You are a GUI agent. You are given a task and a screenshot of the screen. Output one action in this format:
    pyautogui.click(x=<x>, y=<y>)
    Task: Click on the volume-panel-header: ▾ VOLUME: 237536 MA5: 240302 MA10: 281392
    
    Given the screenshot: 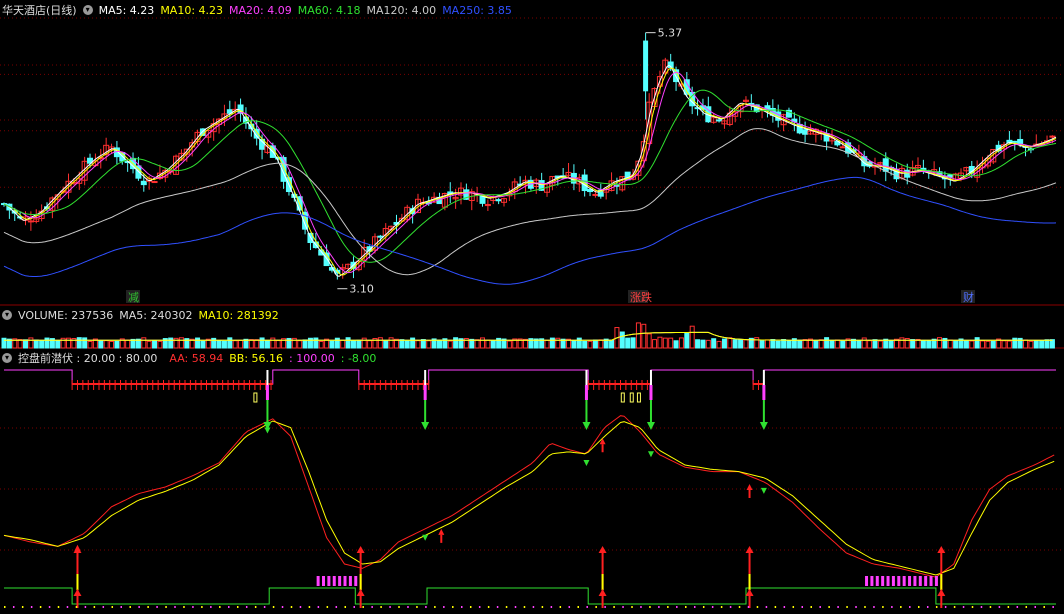 What is the action you would take?
    pyautogui.click(x=146, y=315)
    